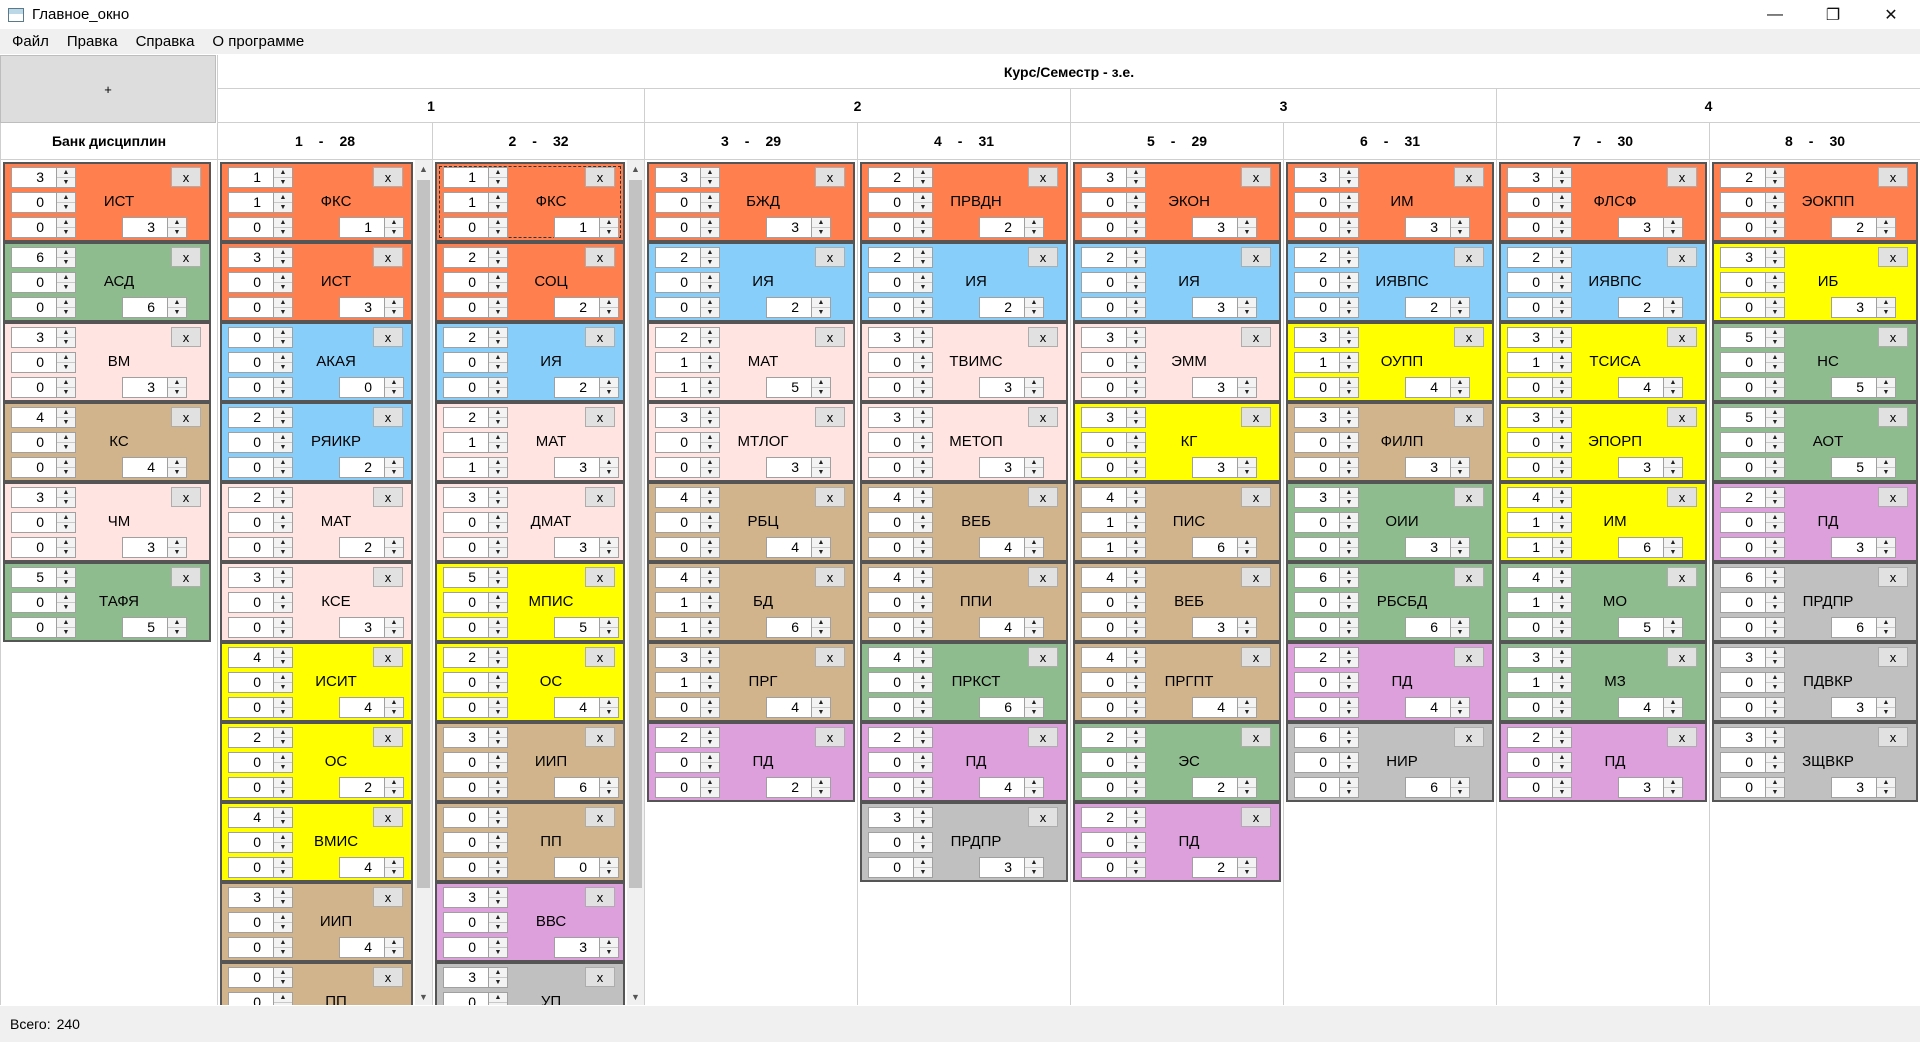 The width and height of the screenshot is (1920, 1042). Describe the element at coordinates (1177, 842) in the screenshot. I see `discipline-card: 2 ▲ ▼ 0 ▲ ▼ 0 ▲ ▼ 2 ▲ ▼ x ПД` at that location.